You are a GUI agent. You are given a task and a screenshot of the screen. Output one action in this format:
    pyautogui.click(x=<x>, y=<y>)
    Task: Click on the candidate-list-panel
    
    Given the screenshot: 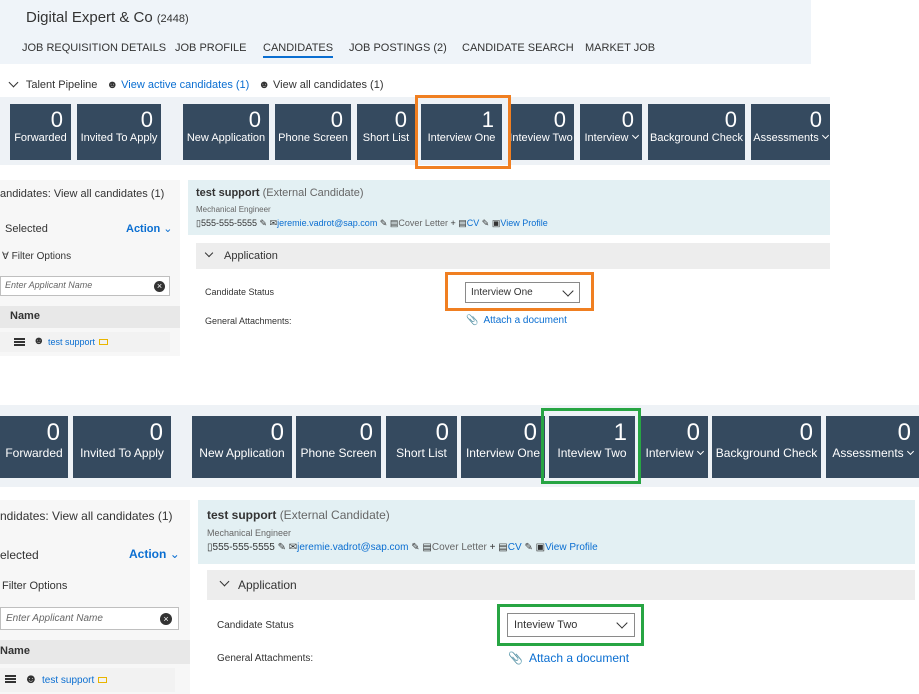 What is the action you would take?
    pyautogui.click(x=90, y=268)
    